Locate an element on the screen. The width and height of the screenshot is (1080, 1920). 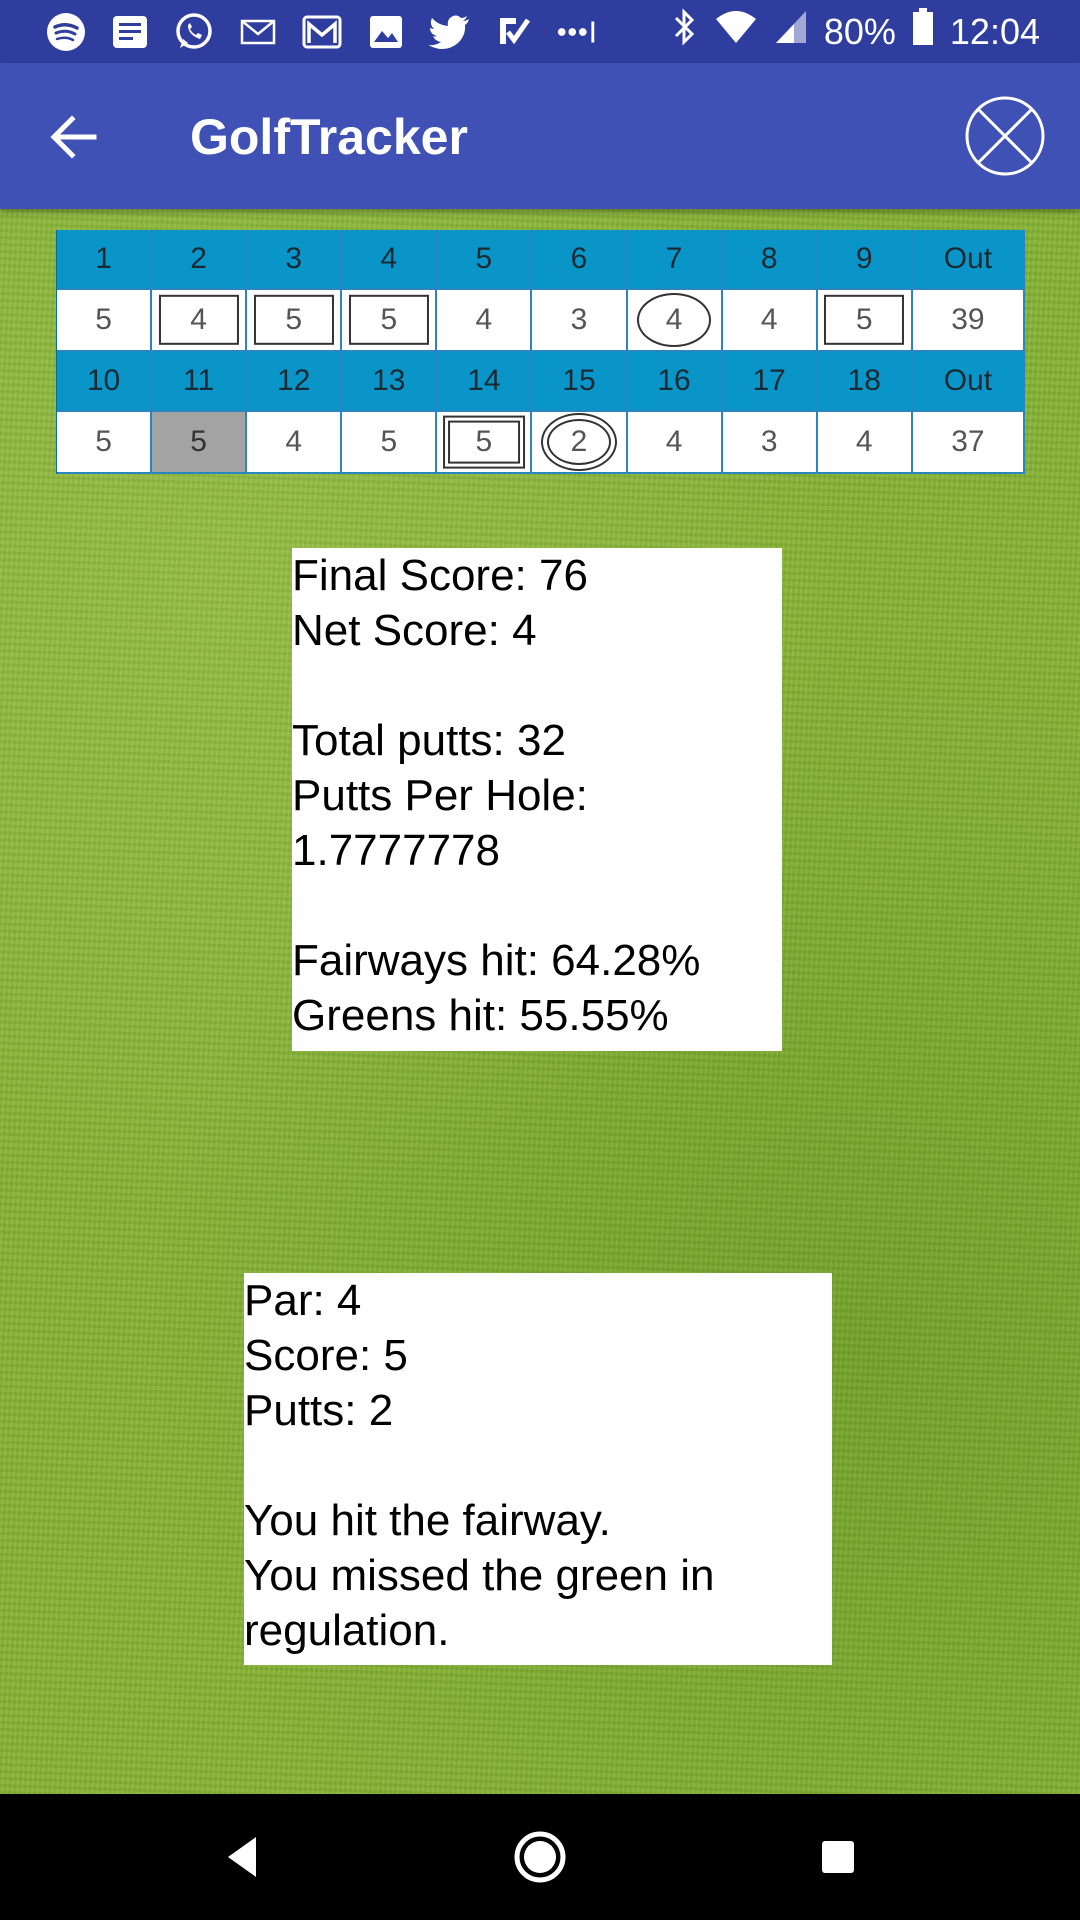
twitter-icon is located at coordinates (450, 32).